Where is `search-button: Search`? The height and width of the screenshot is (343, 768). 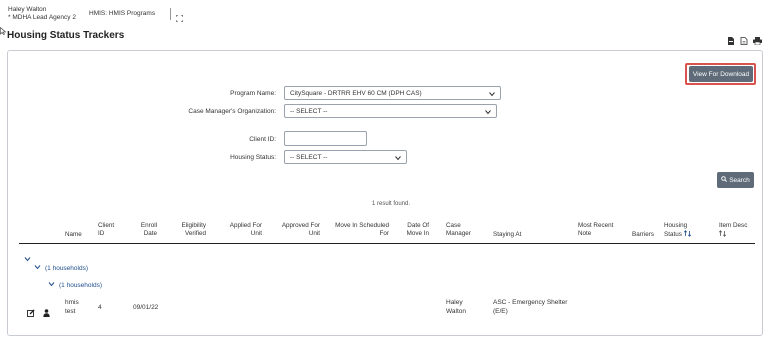
search-button: Search is located at coordinates (735, 180).